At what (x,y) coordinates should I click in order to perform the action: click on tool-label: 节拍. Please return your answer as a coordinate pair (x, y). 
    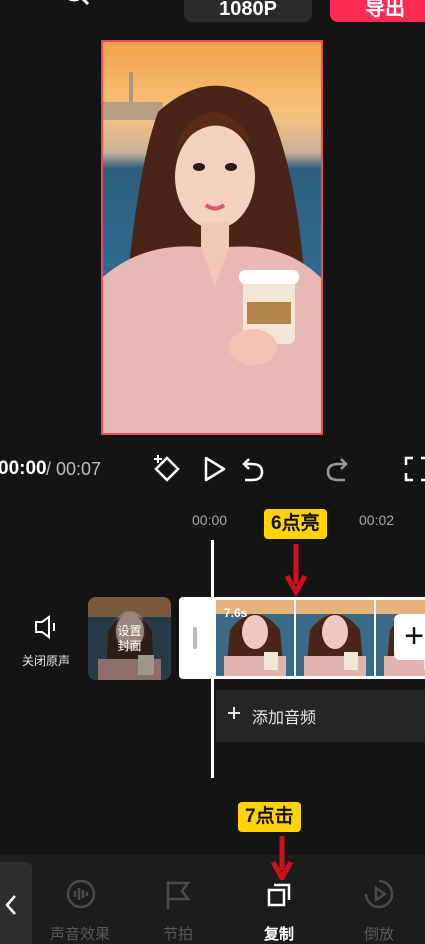
    Looking at the image, I should click on (177, 934).